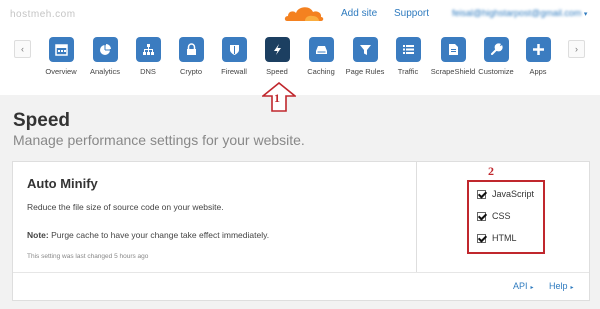  Describe the element at coordinates (42, 120) in the screenshot. I see `page-title: Speed` at that location.